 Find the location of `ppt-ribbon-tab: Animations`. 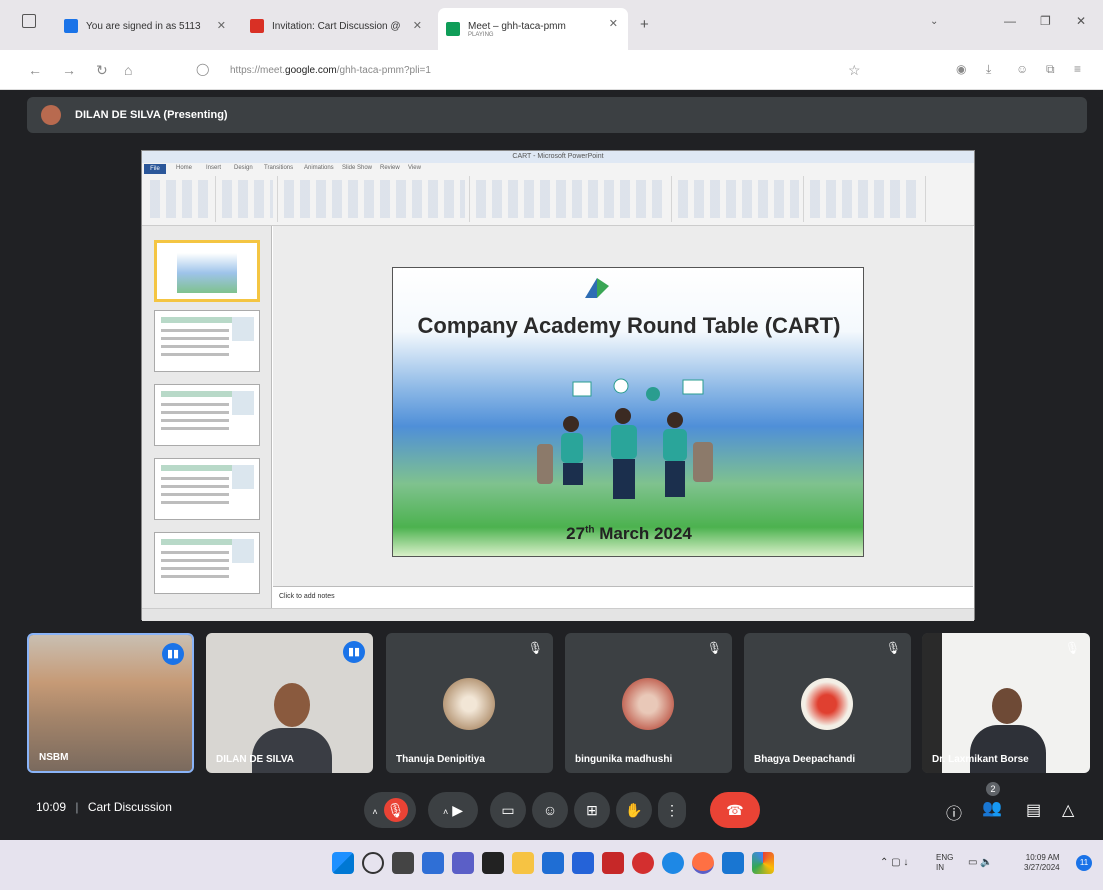

ppt-ribbon-tab: Animations is located at coordinates (319, 168).